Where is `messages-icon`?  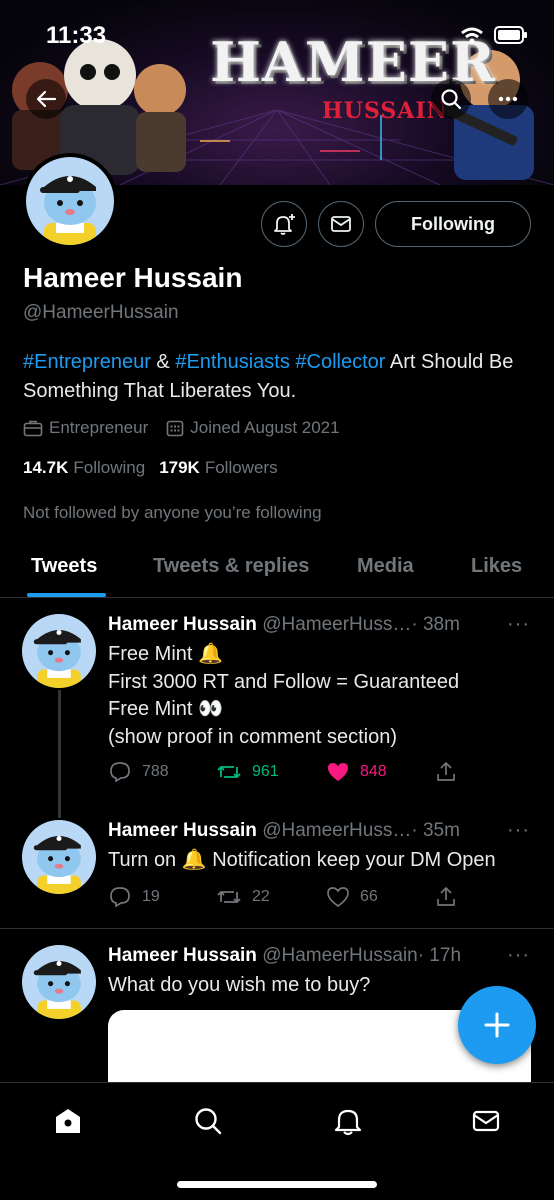 messages-icon is located at coordinates (486, 1121).